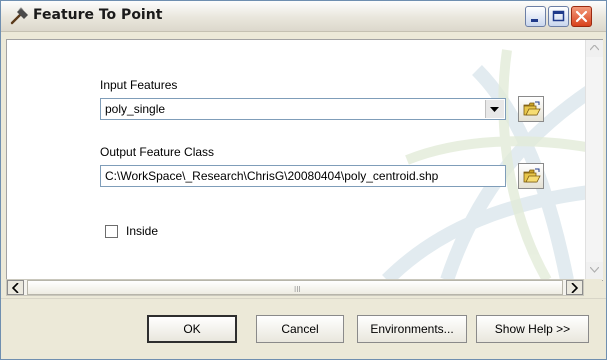 The image size is (607, 360). What do you see at coordinates (594, 160) in the screenshot?
I see `vertical-scrollbar` at bounding box center [594, 160].